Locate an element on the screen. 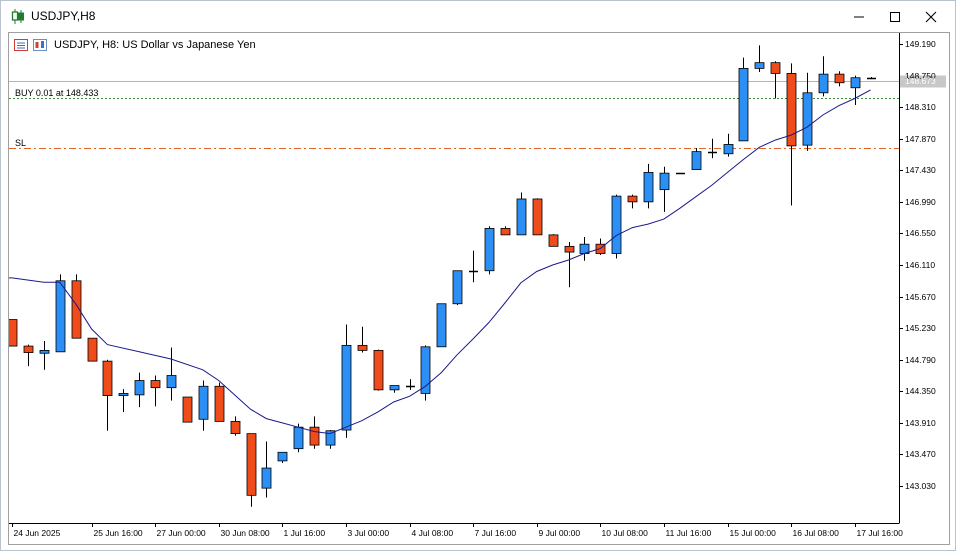  time-tick-label: 16 Jul 08:00 is located at coordinates (815, 533).